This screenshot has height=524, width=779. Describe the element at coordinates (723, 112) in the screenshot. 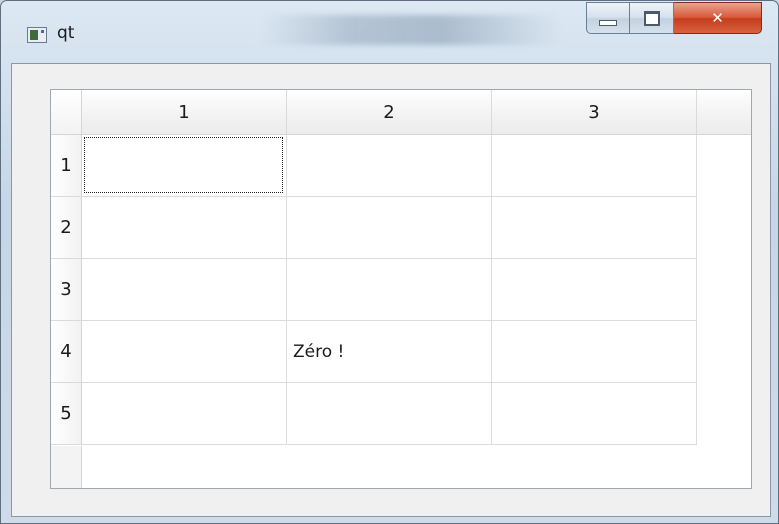

I see `header-filler` at that location.